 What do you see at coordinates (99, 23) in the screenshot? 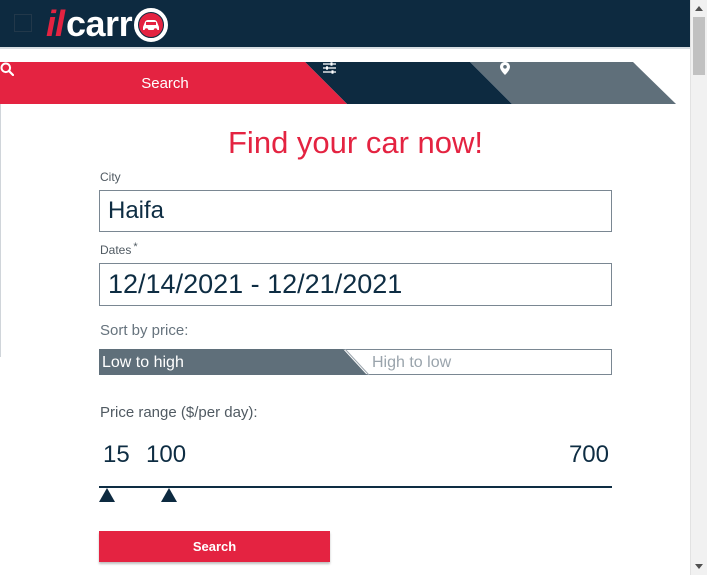
I see `logo-carr: carr` at bounding box center [99, 23].